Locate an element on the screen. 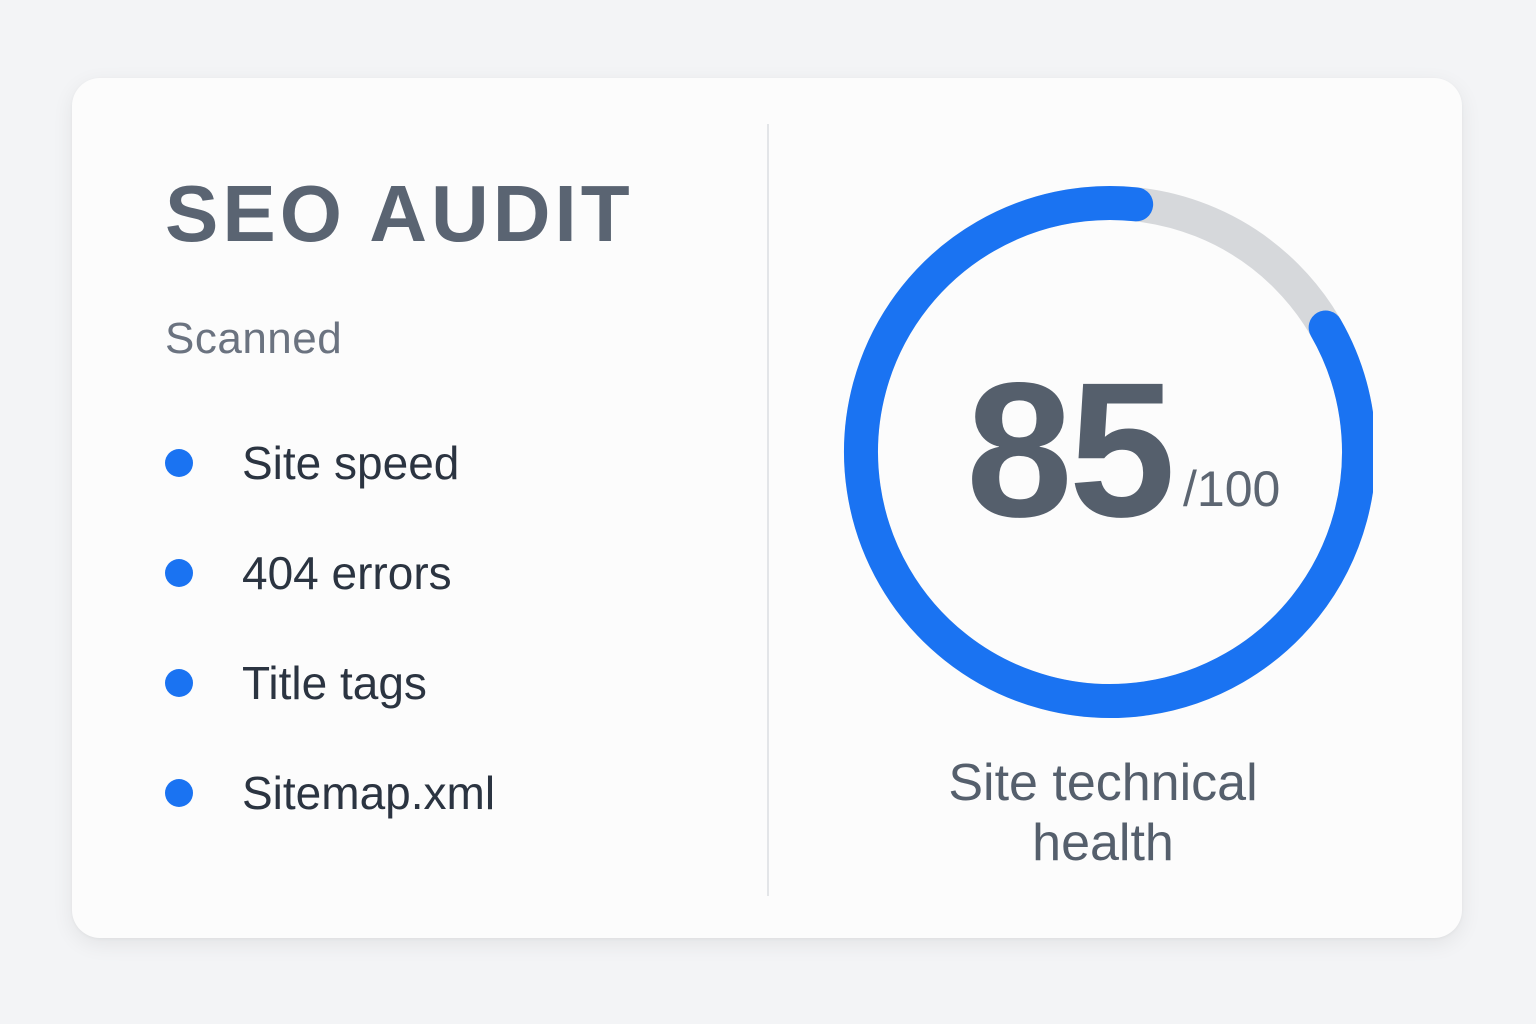  caption-line-2: health is located at coordinates (1103, 843).